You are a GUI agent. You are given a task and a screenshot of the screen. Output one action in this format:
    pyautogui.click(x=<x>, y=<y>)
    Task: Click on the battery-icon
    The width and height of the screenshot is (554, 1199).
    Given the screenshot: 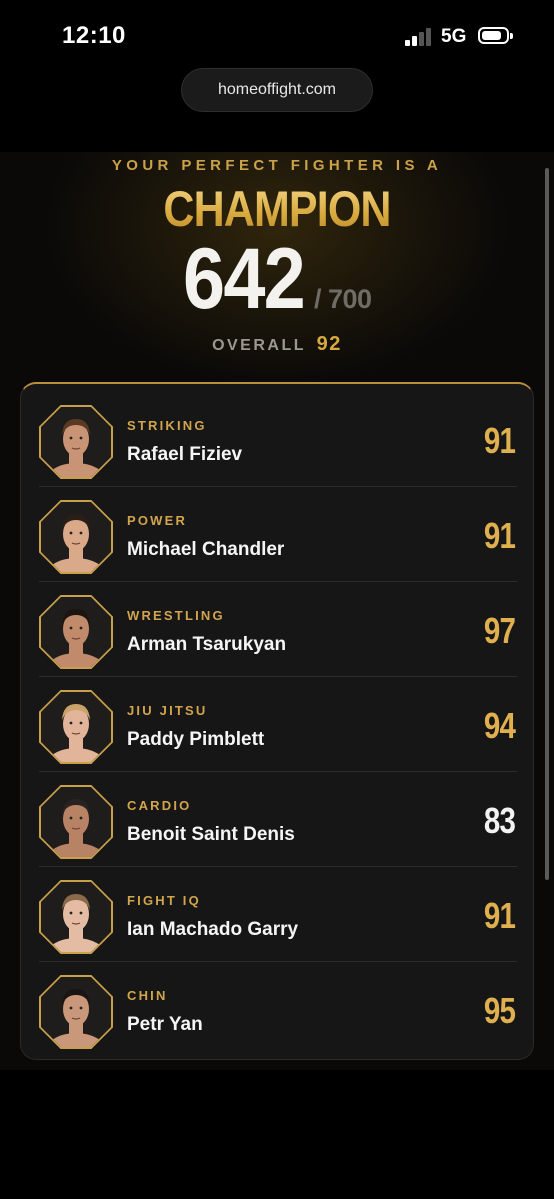 What is the action you would take?
    pyautogui.click(x=495, y=35)
    